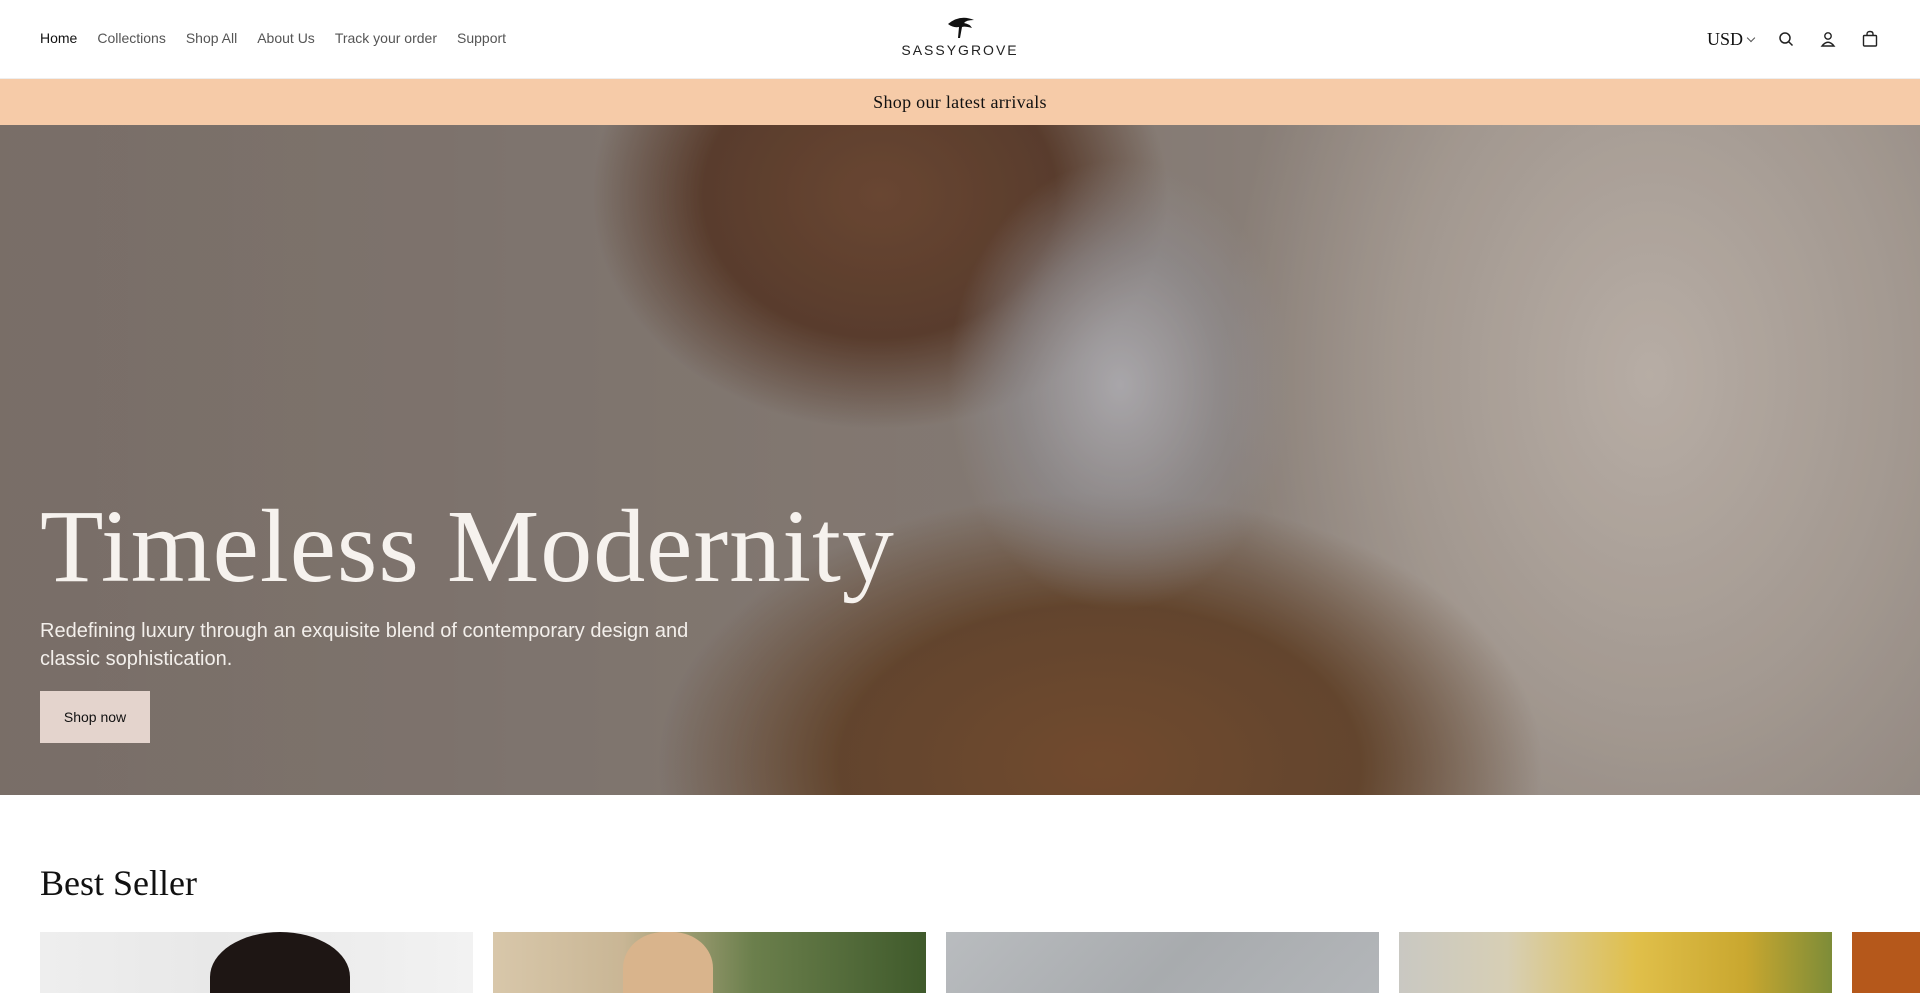 The image size is (1920, 993). Describe the element at coordinates (95, 717) in the screenshot. I see `shop-now-button: Shop now` at that location.